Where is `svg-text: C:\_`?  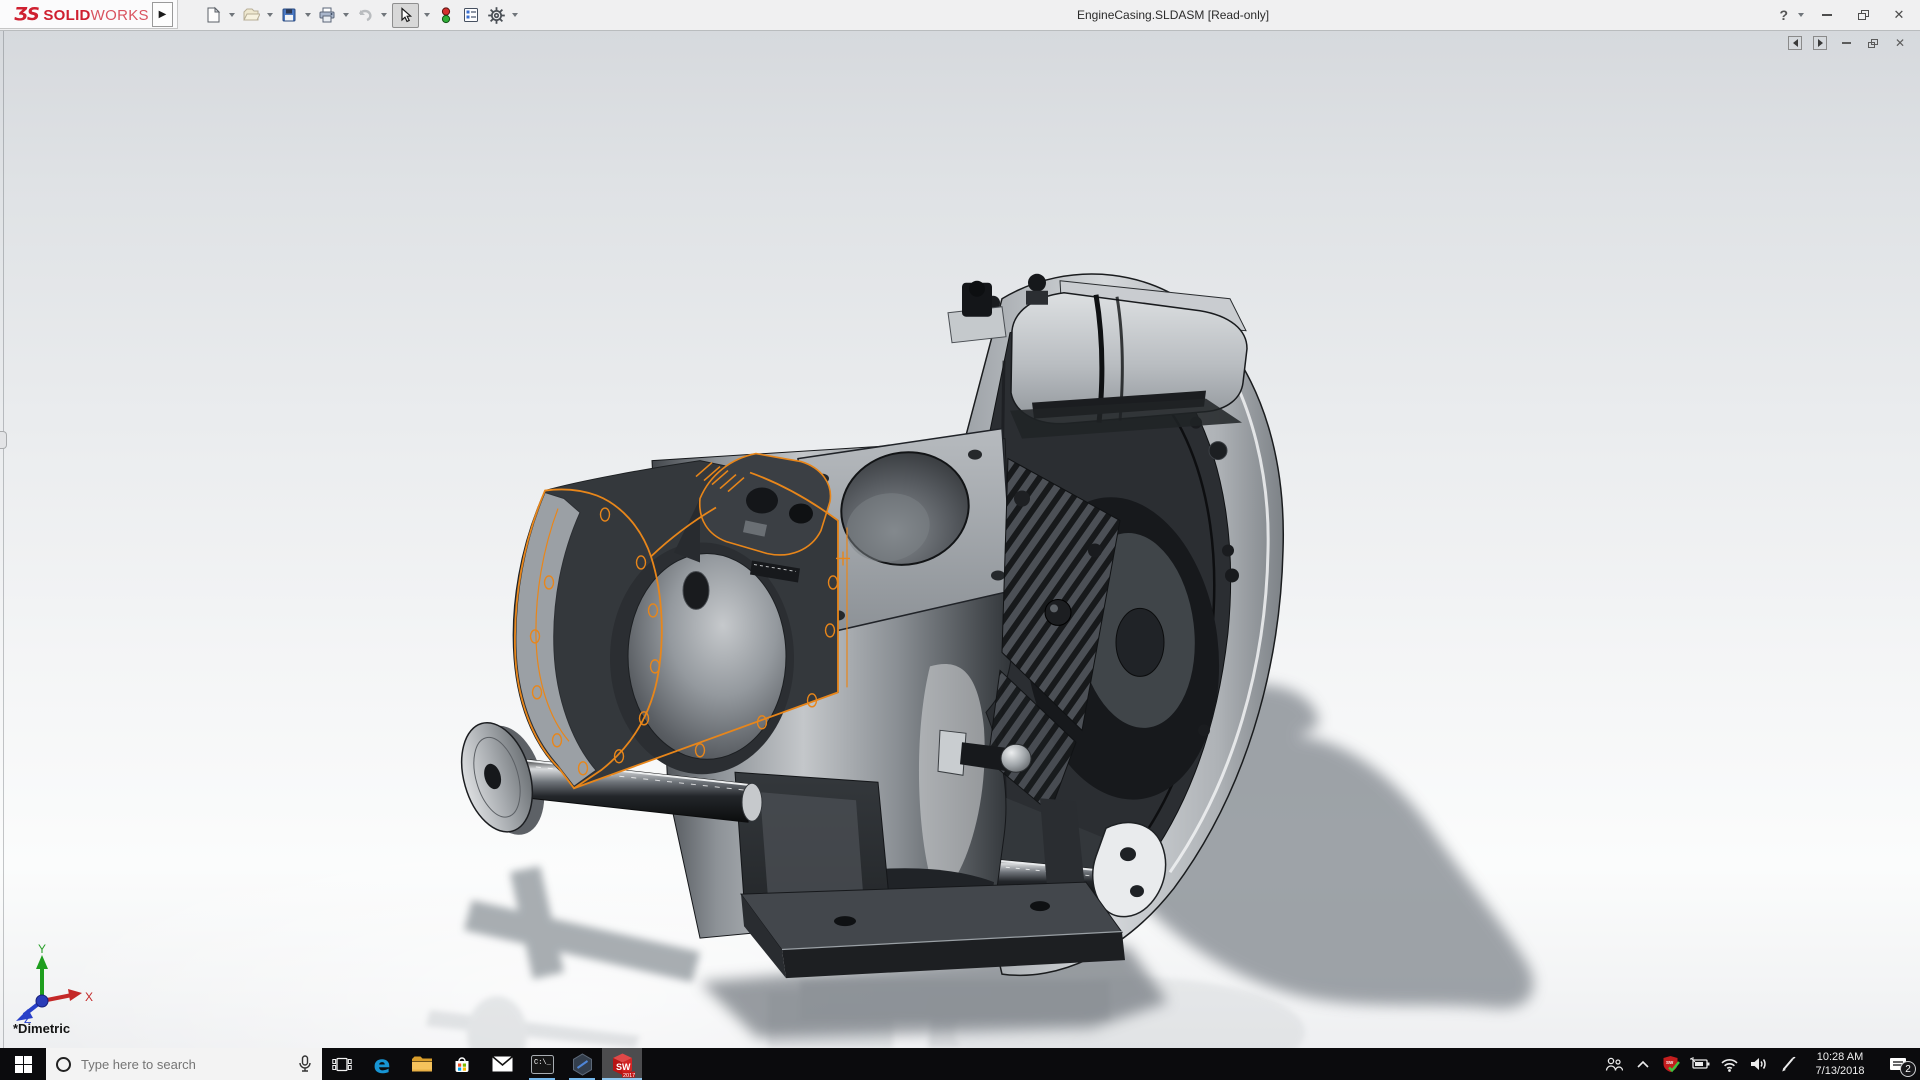
svg-text: C:\_ is located at coordinates (543, 1063).